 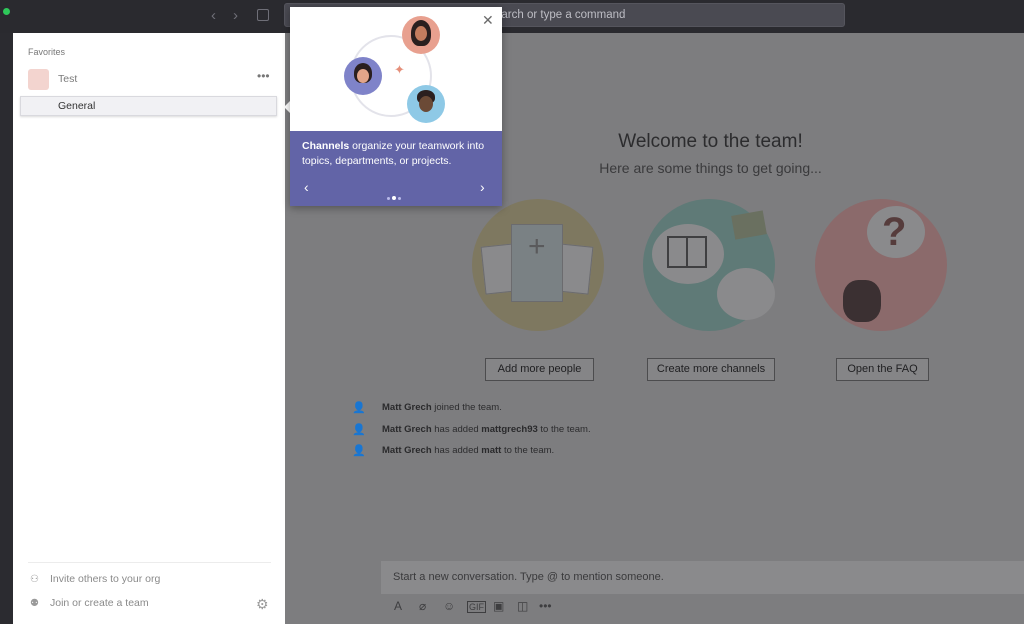 What do you see at coordinates (537, 246) in the screenshot?
I see `plus-icon: +` at bounding box center [537, 246].